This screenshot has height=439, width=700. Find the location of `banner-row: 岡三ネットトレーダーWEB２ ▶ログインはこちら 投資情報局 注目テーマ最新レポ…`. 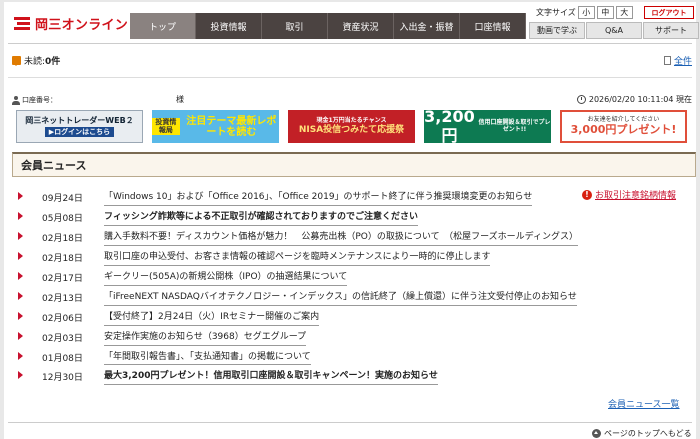

banner-row: 岡三ネットトレーダーWEB２ ▶ログインはこちら 投資情報局 注目テーマ最新レポ… is located at coordinates (351, 126).